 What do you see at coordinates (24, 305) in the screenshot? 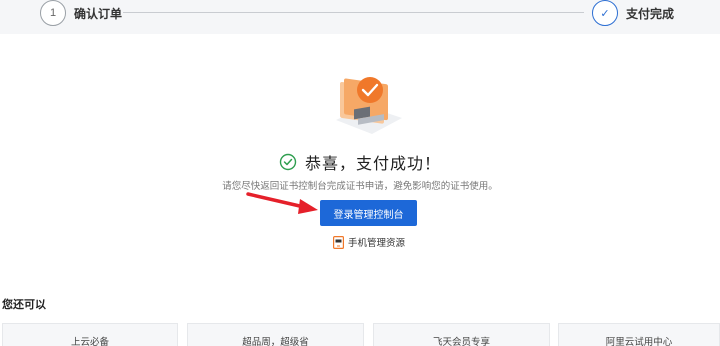
I see `also-section-title: 您还可以` at bounding box center [24, 305].